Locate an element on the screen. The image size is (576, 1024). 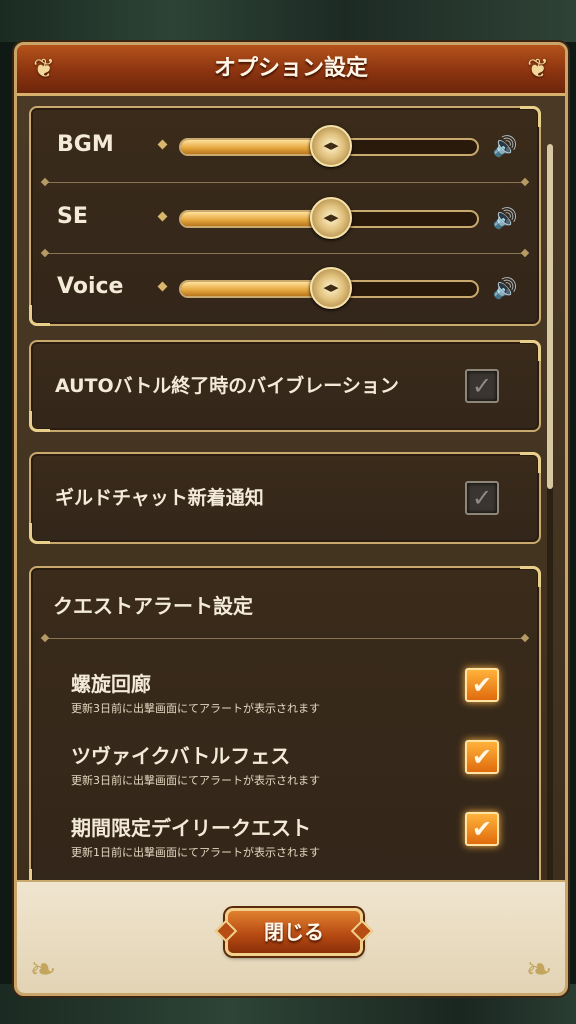
se-slider-fill is located at coordinates (255, 219).